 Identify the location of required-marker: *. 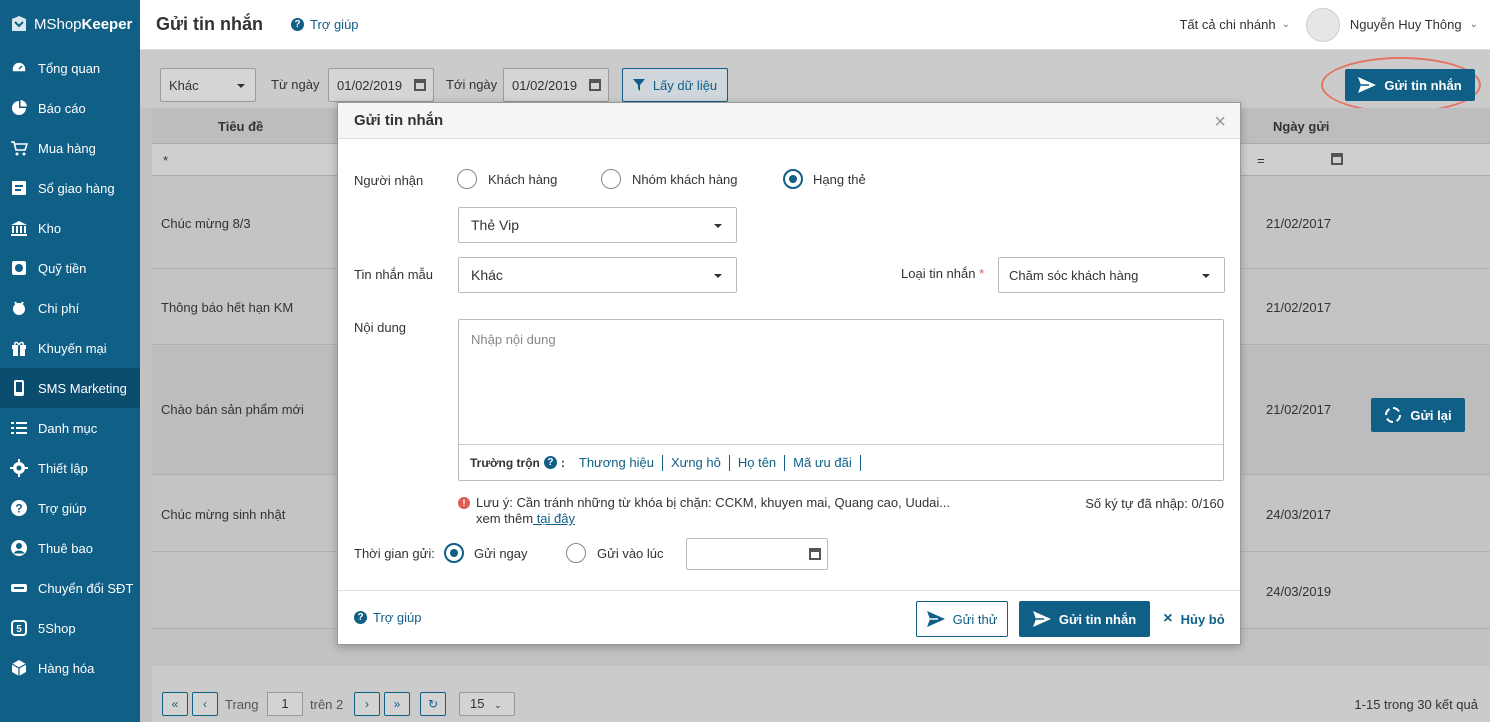
(982, 273).